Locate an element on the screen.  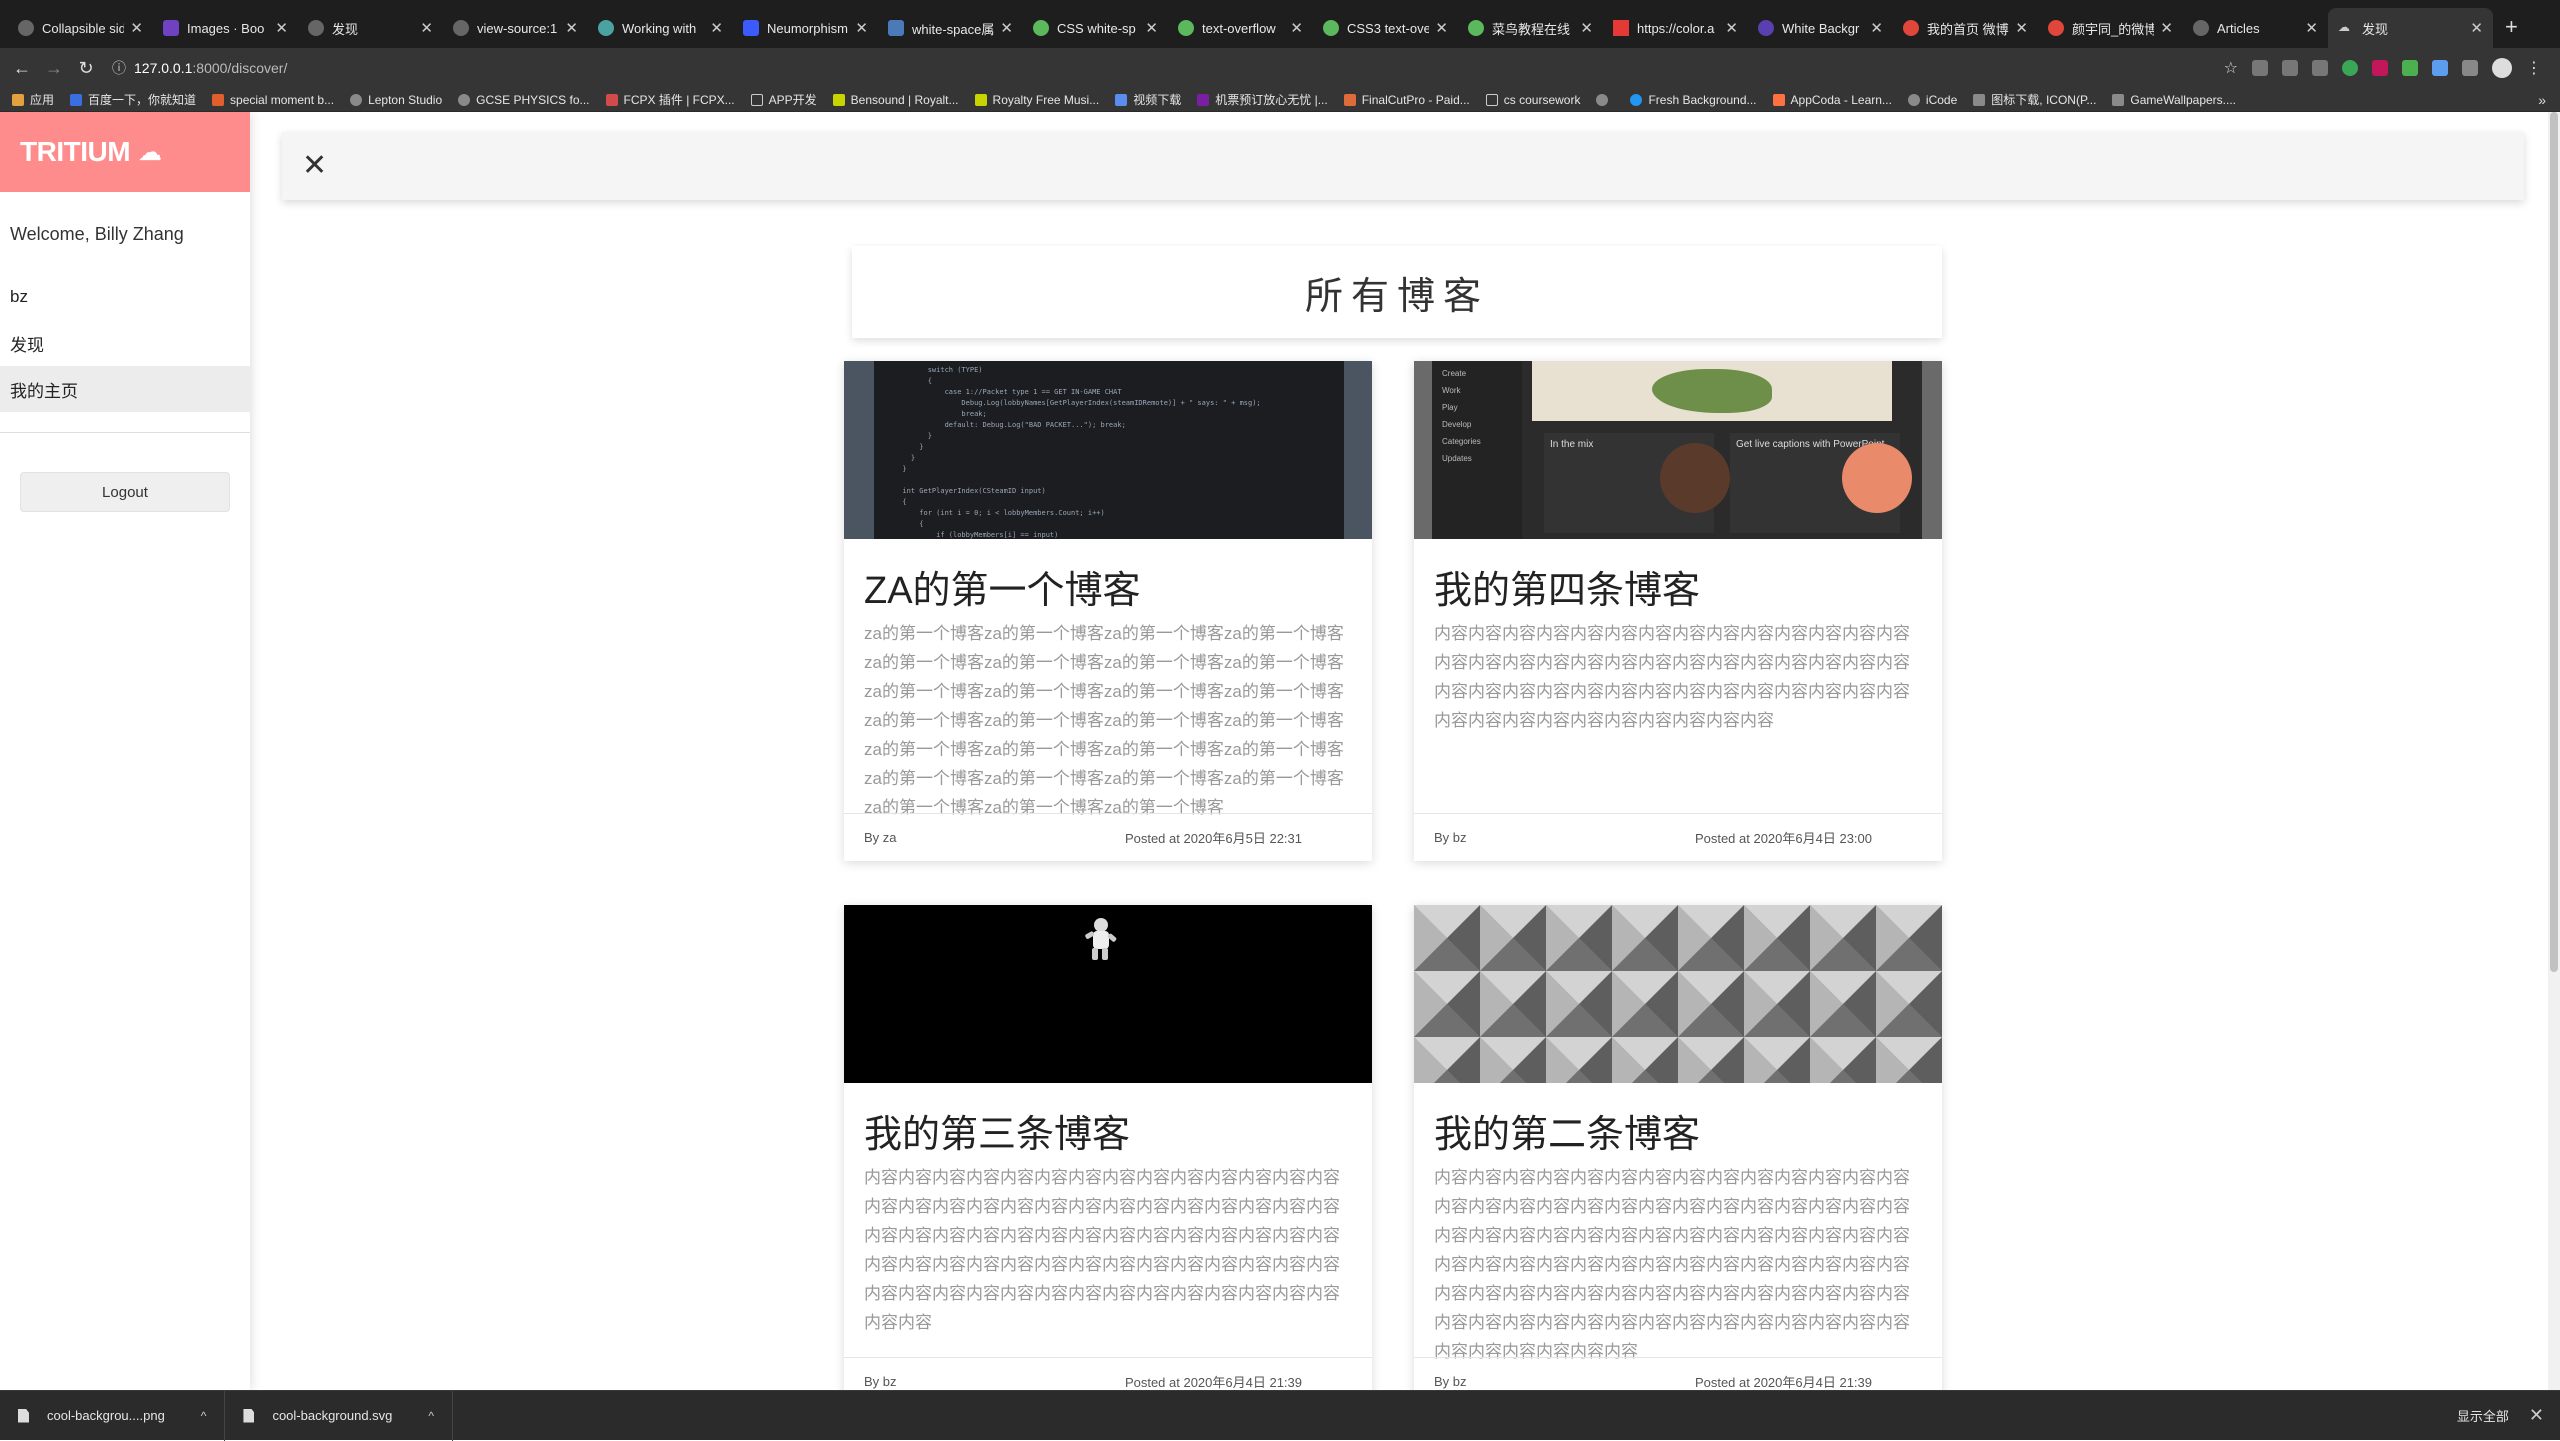
globe-icon is located at coordinates (464, 99).